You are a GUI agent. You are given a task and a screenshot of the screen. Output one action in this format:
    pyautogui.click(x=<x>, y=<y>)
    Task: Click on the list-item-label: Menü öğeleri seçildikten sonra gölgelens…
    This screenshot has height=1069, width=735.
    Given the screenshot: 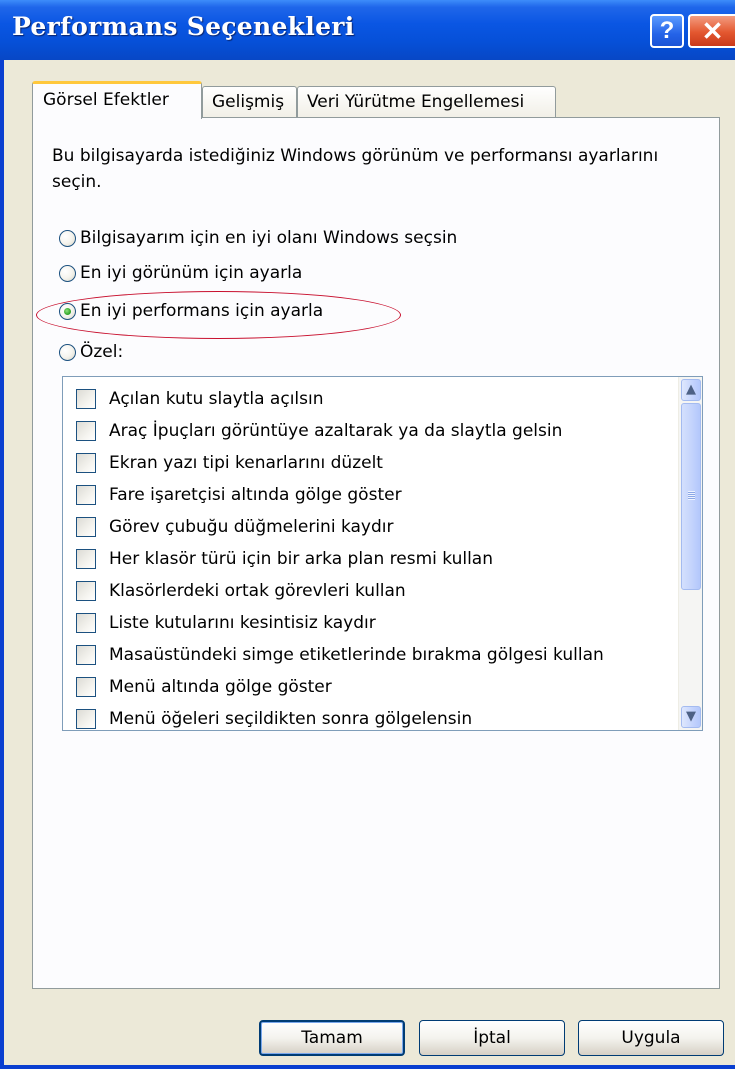 What is the action you would take?
    pyautogui.click(x=291, y=718)
    